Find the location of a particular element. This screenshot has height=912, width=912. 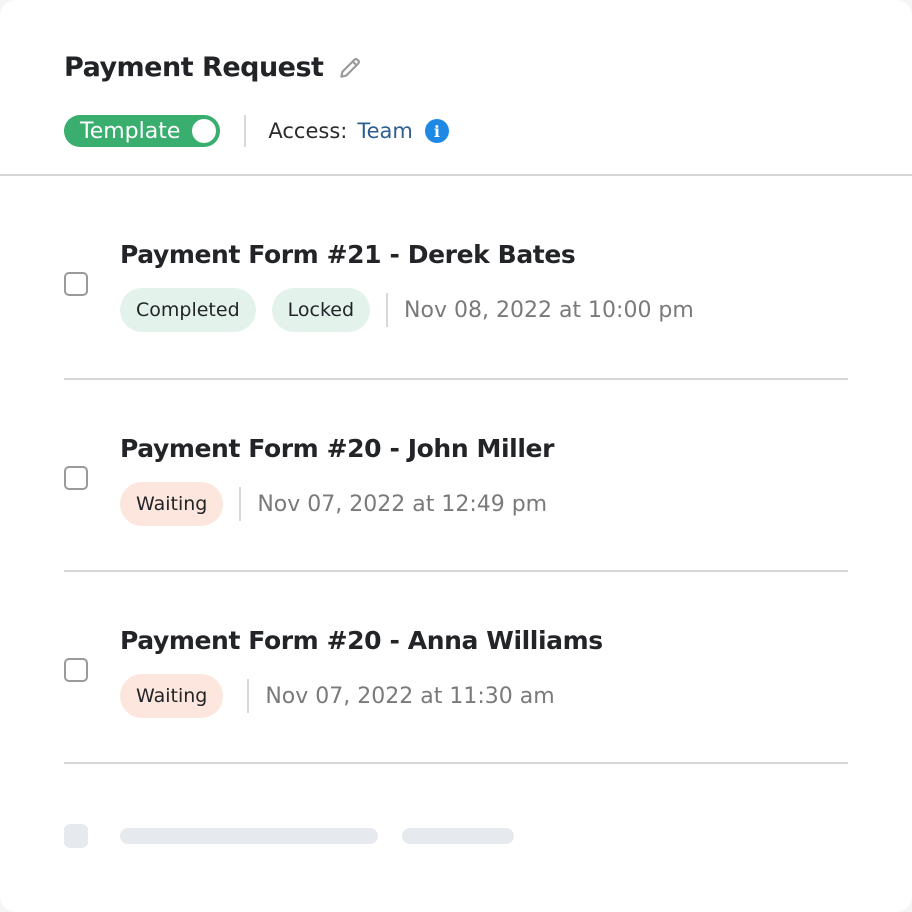

timestamp: Nov 08, 2022 at 10:00 pm is located at coordinates (549, 310).